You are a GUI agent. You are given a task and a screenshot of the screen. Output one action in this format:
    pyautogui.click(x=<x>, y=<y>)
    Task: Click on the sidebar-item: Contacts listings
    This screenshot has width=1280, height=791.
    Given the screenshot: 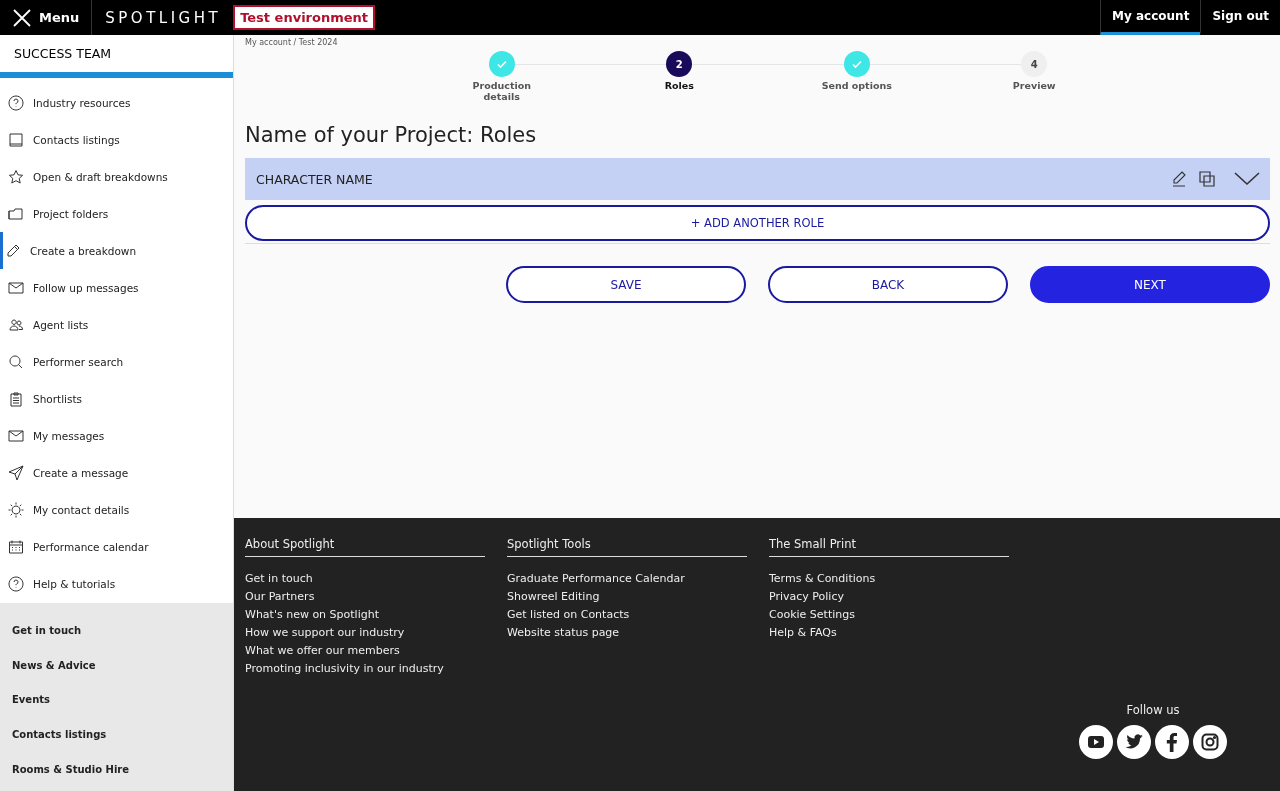 What is the action you would take?
    pyautogui.click(x=116, y=139)
    